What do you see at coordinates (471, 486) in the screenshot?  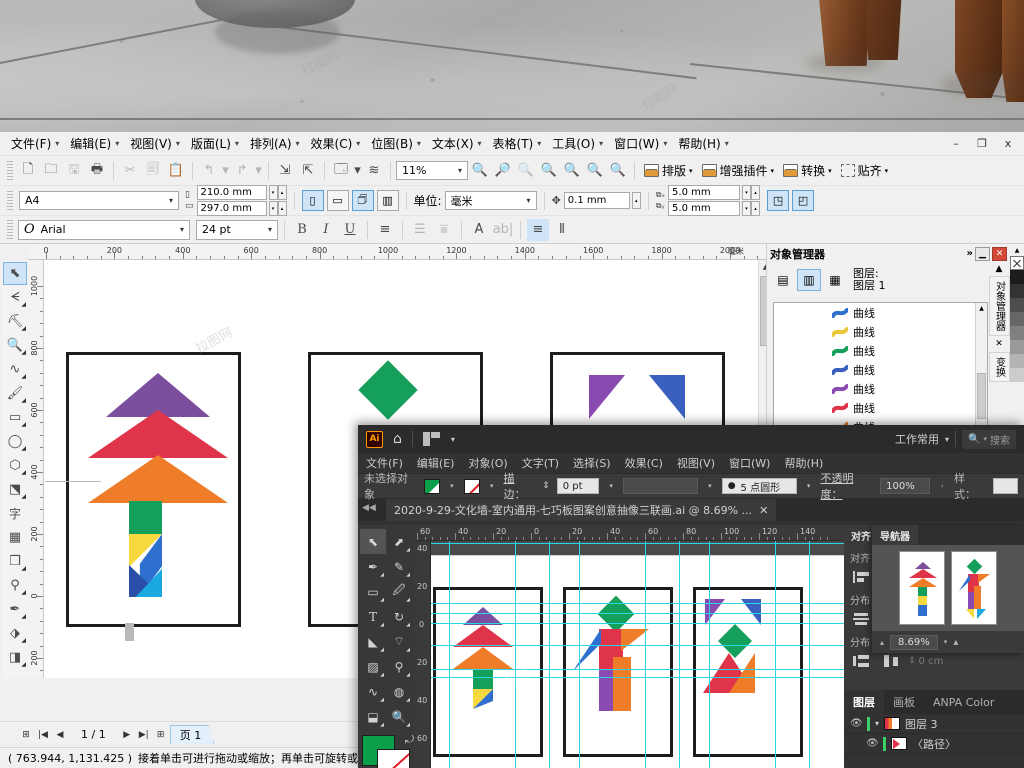 I see `stroke-color-swatch` at bounding box center [471, 486].